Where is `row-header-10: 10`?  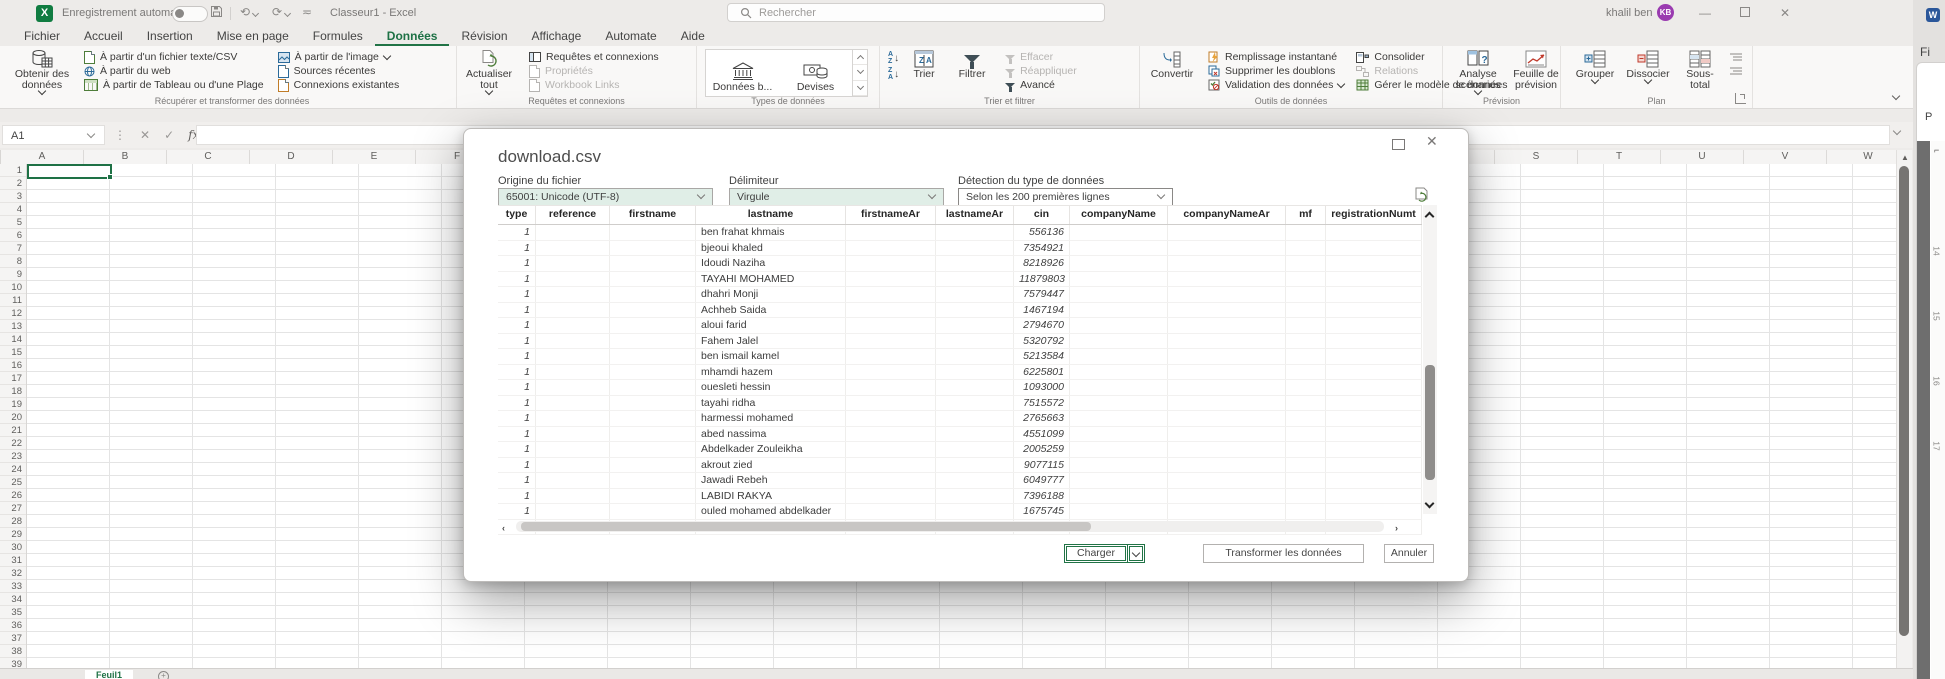 row-header-10: 10 is located at coordinates (13, 287).